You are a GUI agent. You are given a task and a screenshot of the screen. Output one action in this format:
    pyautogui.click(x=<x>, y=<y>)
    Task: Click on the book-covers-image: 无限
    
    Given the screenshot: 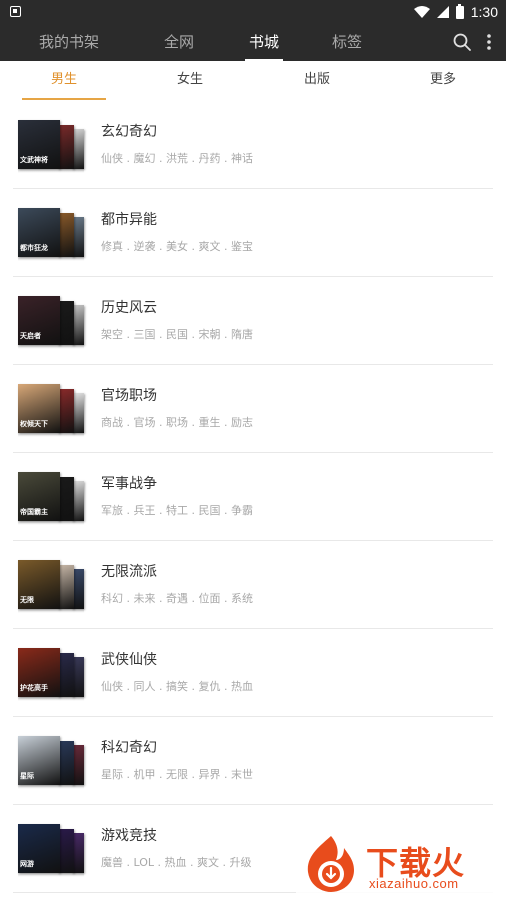 What is the action you would take?
    pyautogui.click(x=52, y=586)
    